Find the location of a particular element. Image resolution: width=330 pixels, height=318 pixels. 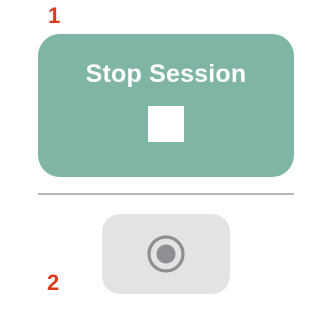

record-icon is located at coordinates (166, 254).